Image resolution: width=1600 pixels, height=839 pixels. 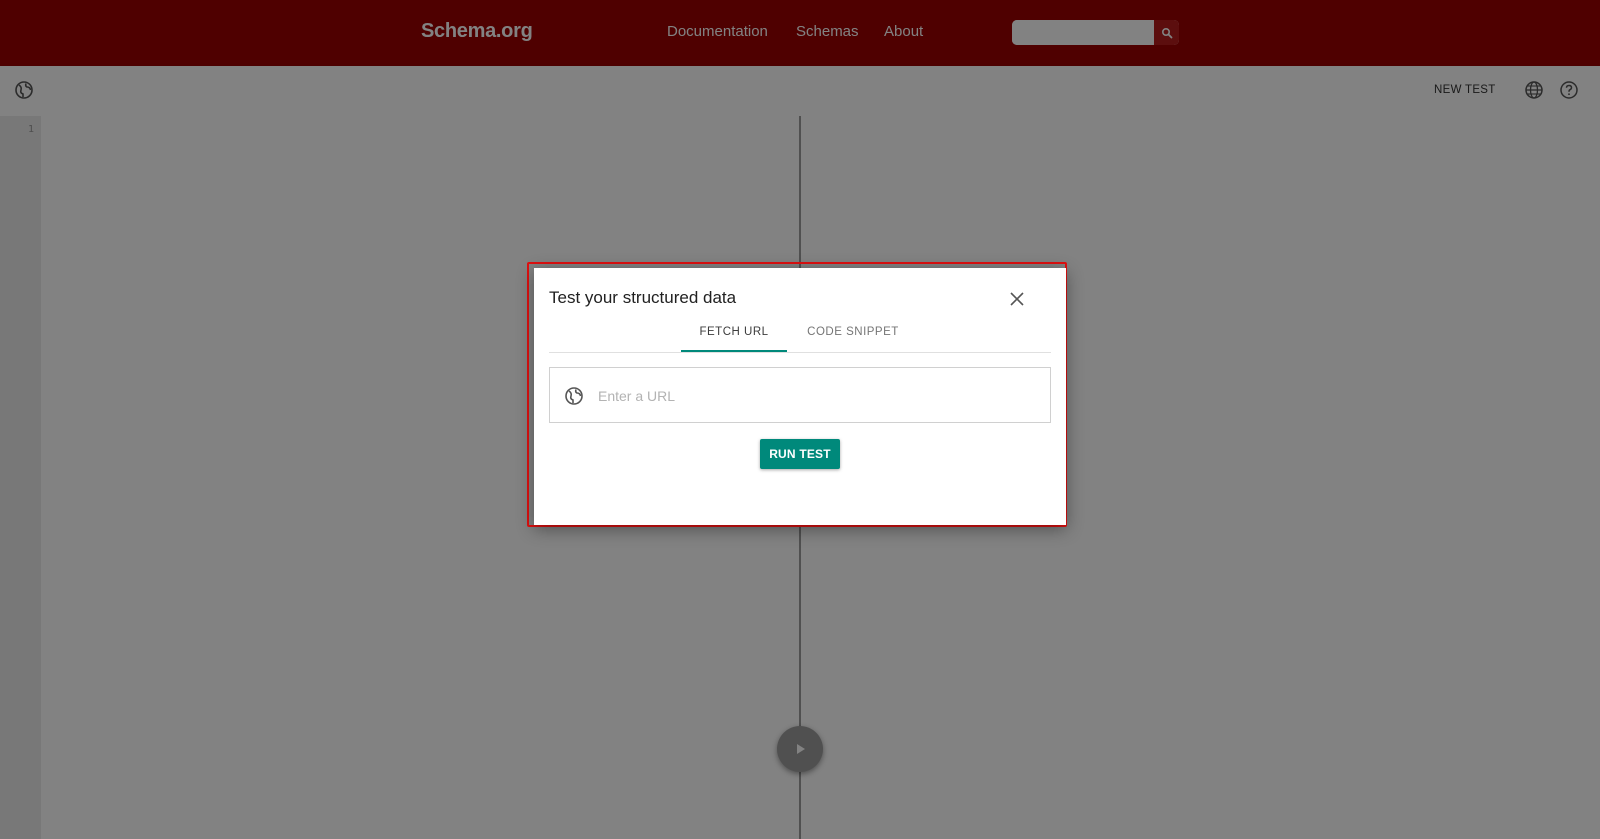 What do you see at coordinates (574, 396) in the screenshot?
I see `globe-icon` at bounding box center [574, 396].